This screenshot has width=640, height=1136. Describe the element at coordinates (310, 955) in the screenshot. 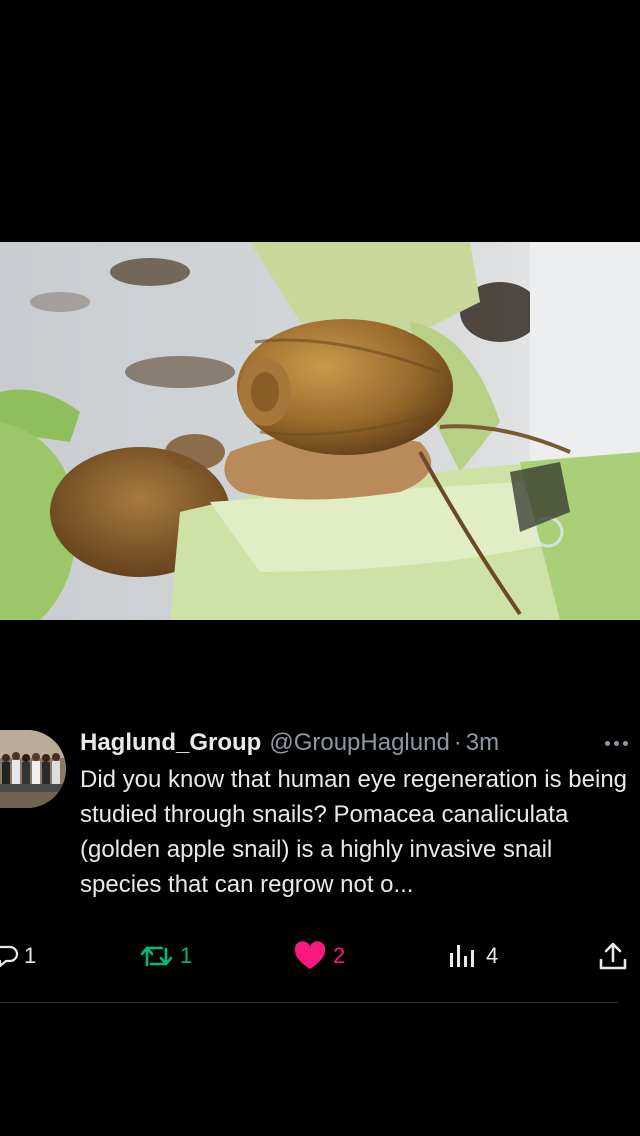

I see `heart-icon` at that location.